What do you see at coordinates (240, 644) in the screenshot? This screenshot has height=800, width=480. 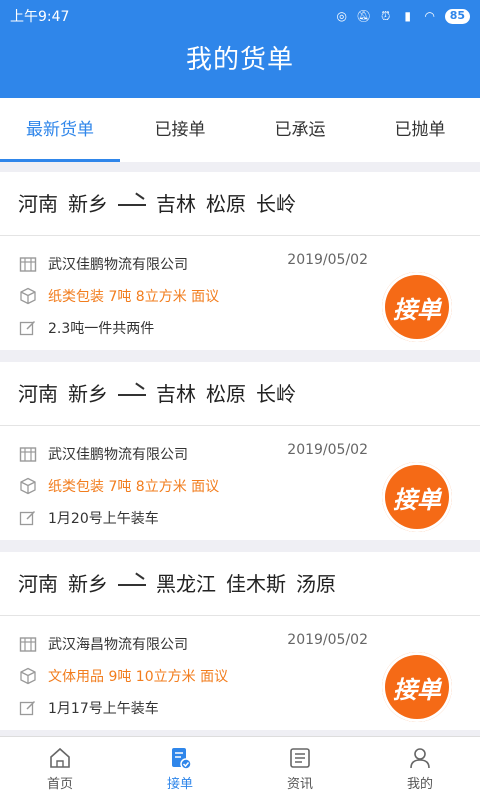 I see `company-row: 武汉海昌物流有限公司` at bounding box center [240, 644].